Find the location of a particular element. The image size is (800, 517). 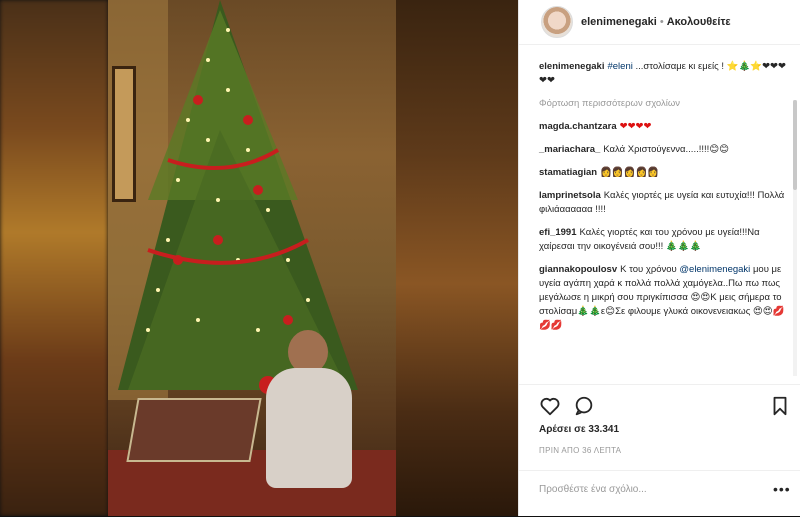

comment-text: 👩👩👩👩👩 is located at coordinates (630, 172).